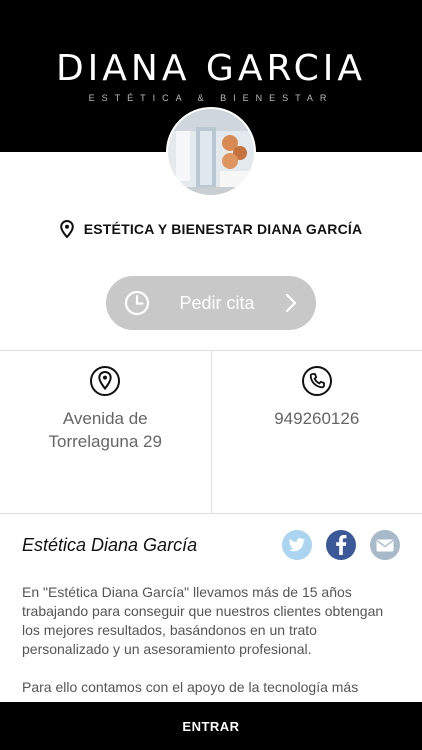 This screenshot has width=422, height=750. What do you see at coordinates (211, 98) in the screenshot?
I see `brand-tagline: ESTÉTICA & BIENESTAR` at bounding box center [211, 98].